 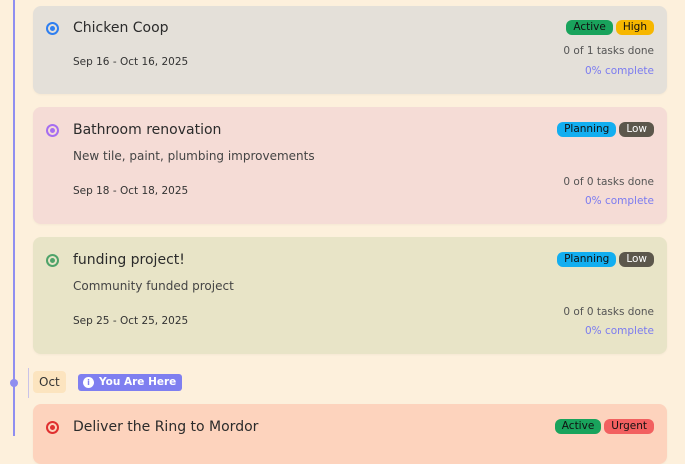 I want to click on you-are-here-badge: i You Are Here, so click(x=130, y=382).